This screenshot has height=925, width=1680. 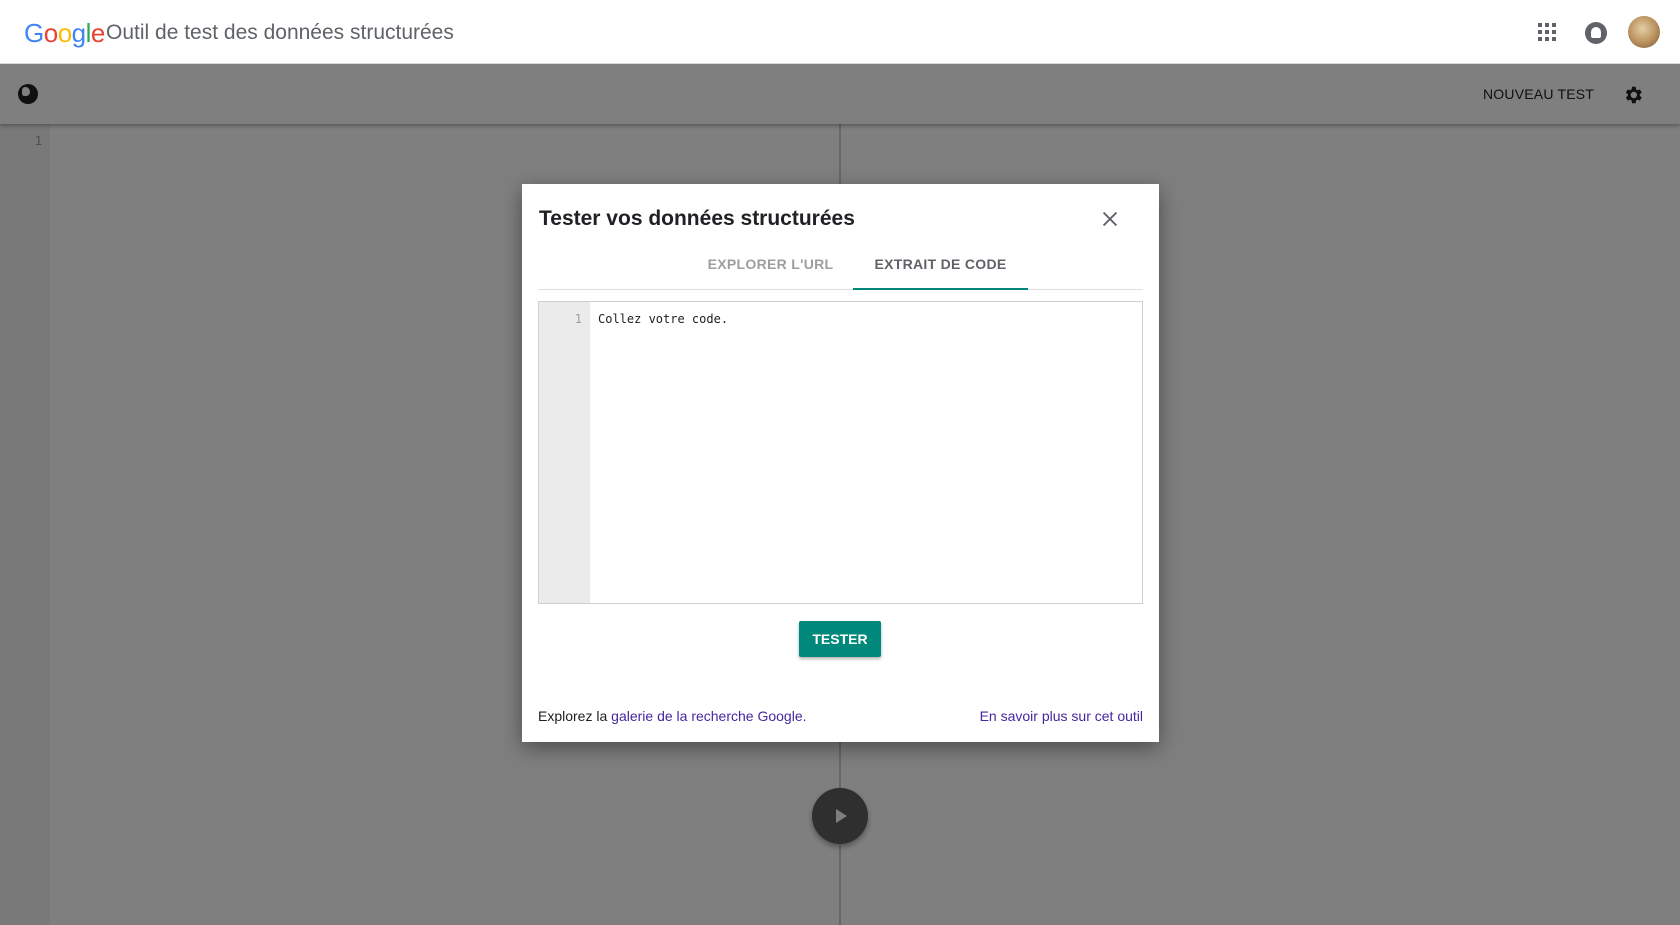 I want to click on app-title: Outil de test des données structurées, so click(x=280, y=32).